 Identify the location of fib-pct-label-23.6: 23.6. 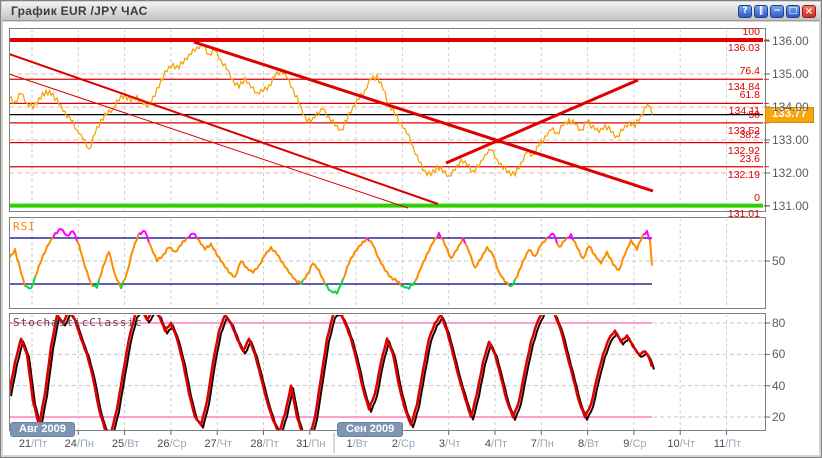
(749, 158).